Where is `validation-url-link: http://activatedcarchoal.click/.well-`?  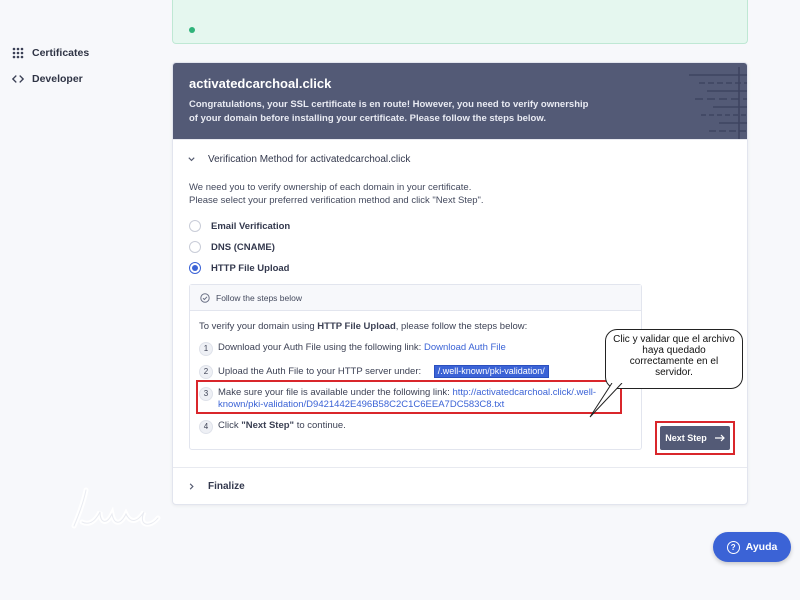 validation-url-link: http://activatedcarchoal.click/.well- is located at coordinates (524, 392).